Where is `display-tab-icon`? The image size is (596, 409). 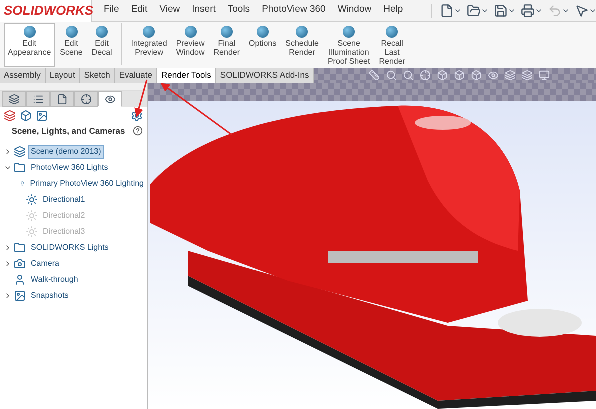
display-tab-icon is located at coordinates (110, 99).